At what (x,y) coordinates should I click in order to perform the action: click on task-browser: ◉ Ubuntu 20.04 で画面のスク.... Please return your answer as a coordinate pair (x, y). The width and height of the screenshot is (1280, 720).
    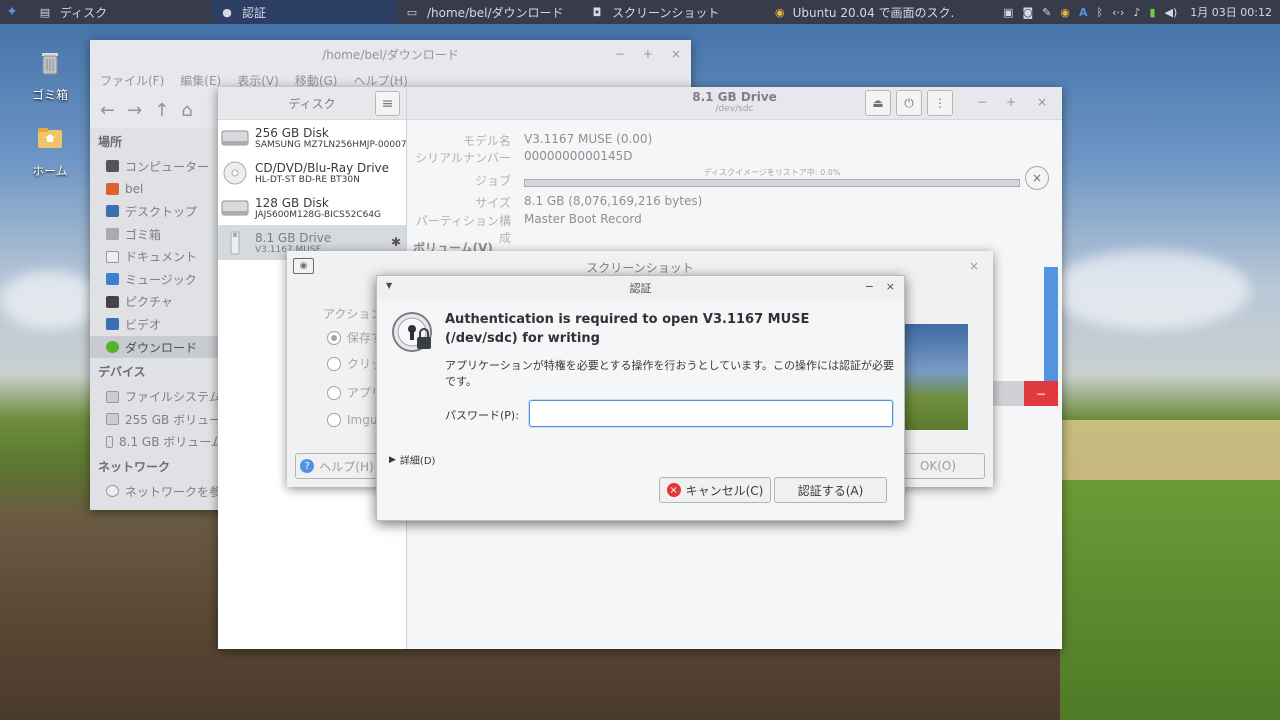
    Looking at the image, I should click on (861, 12).